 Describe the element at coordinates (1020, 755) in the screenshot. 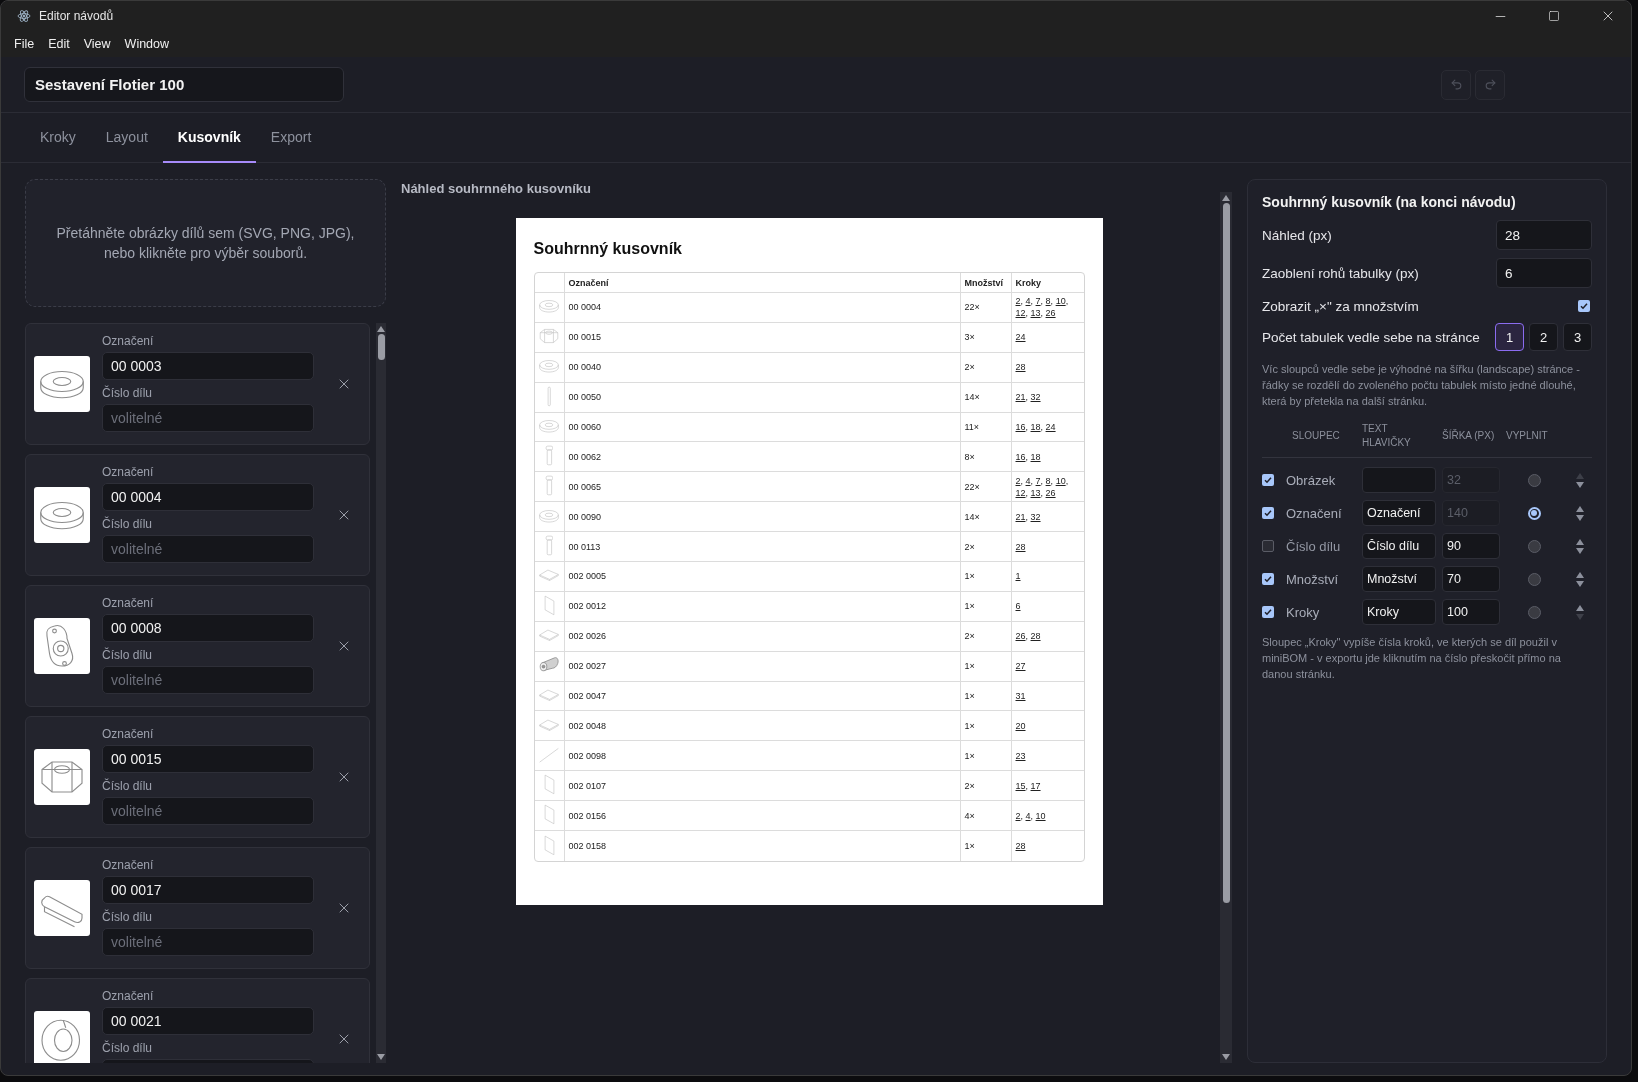

I see `step-link: 23` at that location.